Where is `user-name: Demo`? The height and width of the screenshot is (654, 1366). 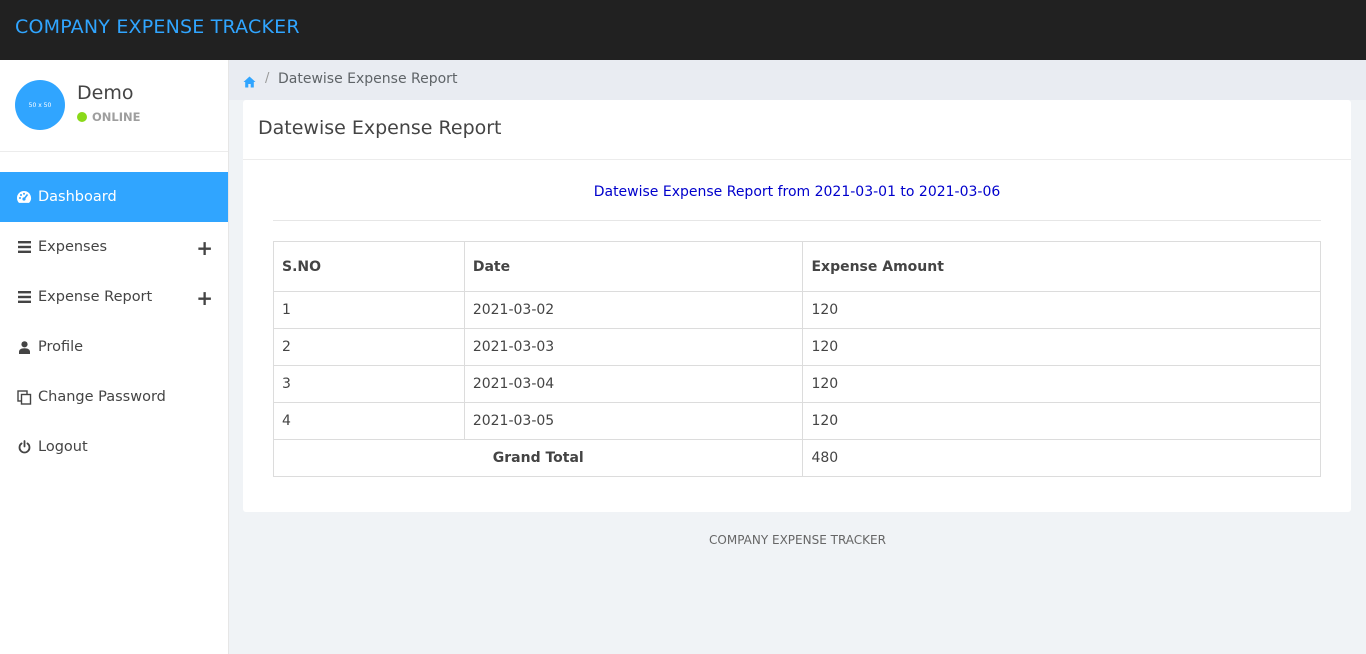
user-name: Demo is located at coordinates (105, 93).